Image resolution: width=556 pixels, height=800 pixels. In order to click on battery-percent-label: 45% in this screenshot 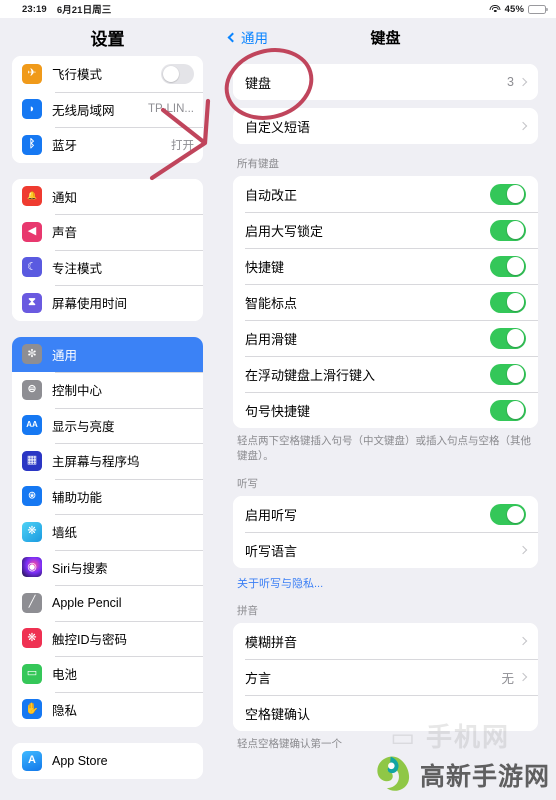, I will do `click(514, 9)`.